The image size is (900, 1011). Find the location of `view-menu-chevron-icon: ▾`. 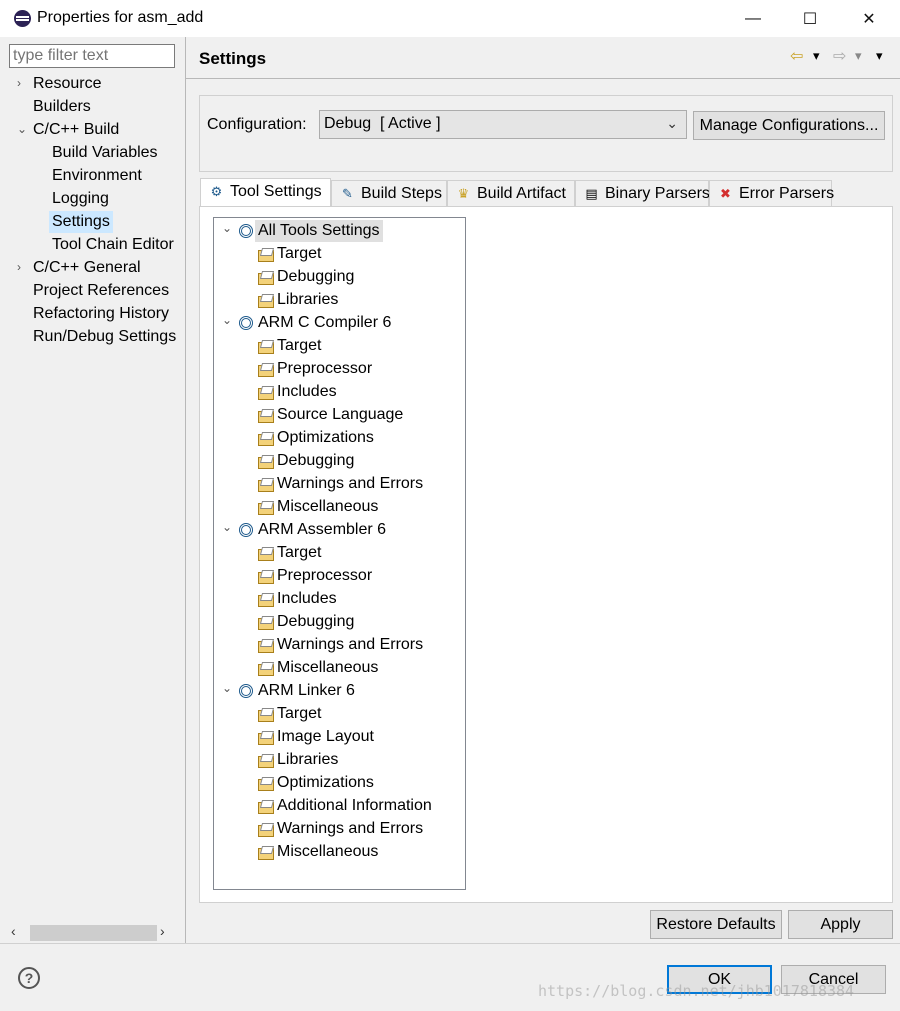

view-menu-chevron-icon: ▾ is located at coordinates (879, 56).